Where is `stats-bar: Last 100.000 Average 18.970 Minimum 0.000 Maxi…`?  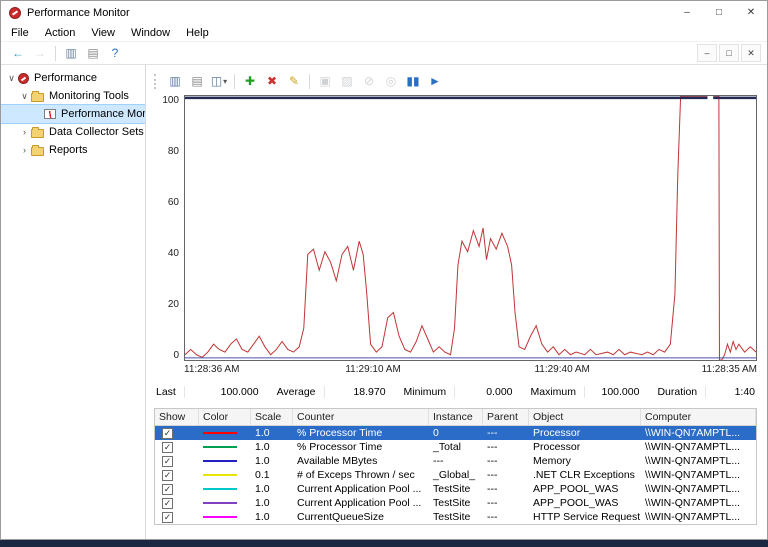 stats-bar: Last 100.000 Average 18.970 Minimum 0.000 Maxi… is located at coordinates (455, 392).